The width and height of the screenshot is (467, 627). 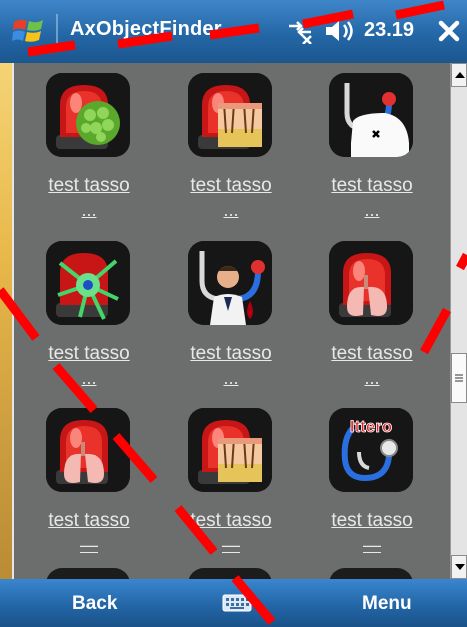 I want to click on alarm-virus-icon, so click(x=88, y=115).